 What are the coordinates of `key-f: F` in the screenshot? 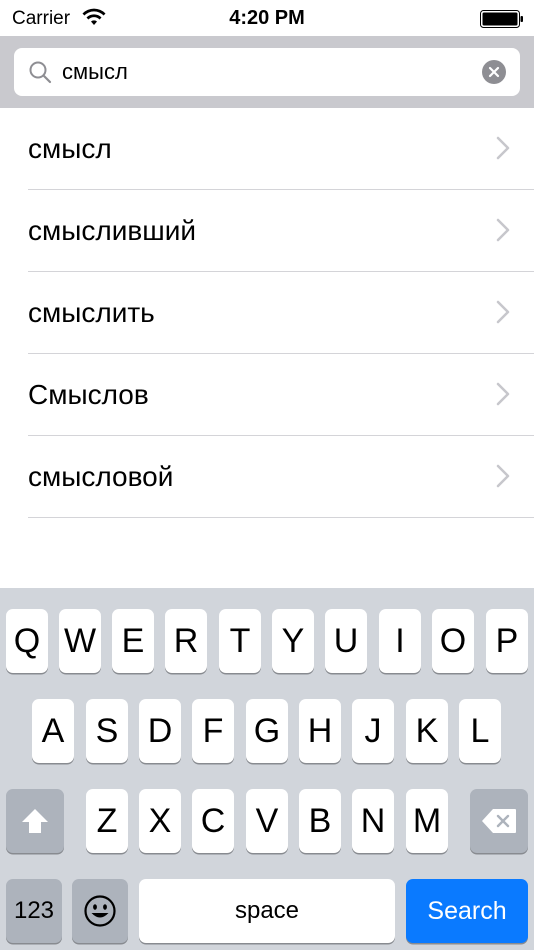 It's located at (213, 731).